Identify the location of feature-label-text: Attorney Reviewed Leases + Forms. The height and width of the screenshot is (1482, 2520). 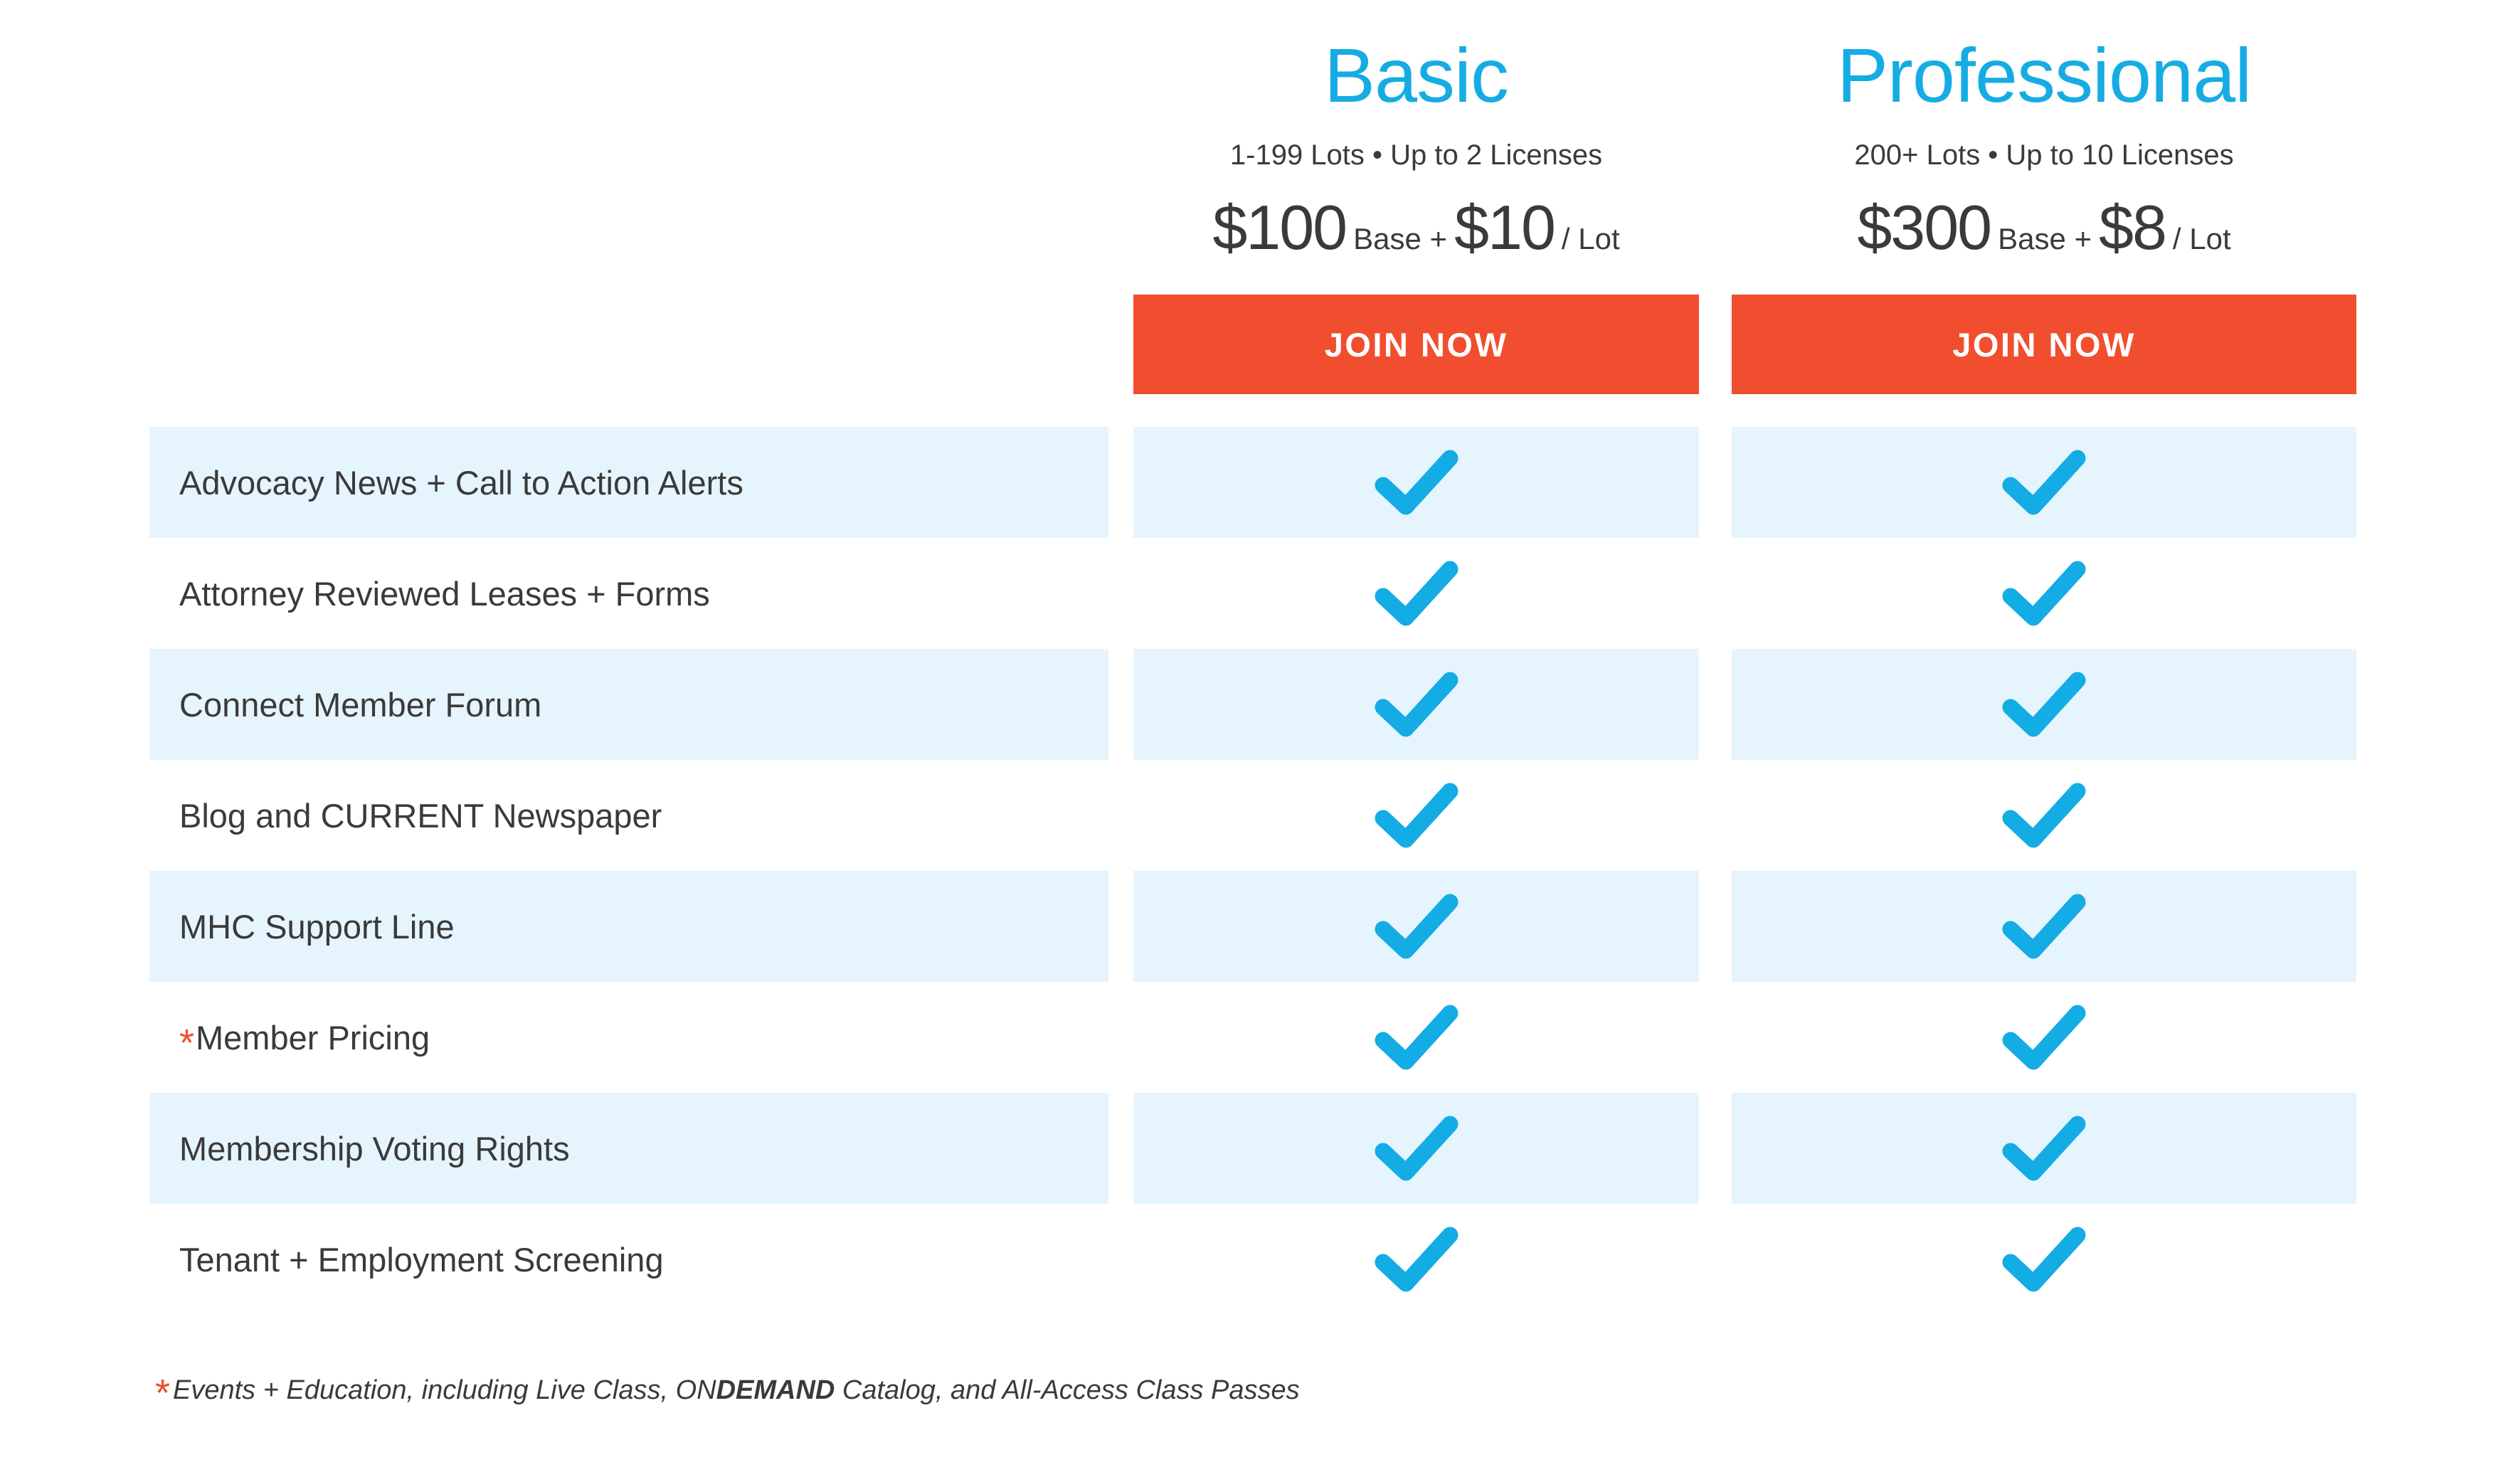
(444, 594).